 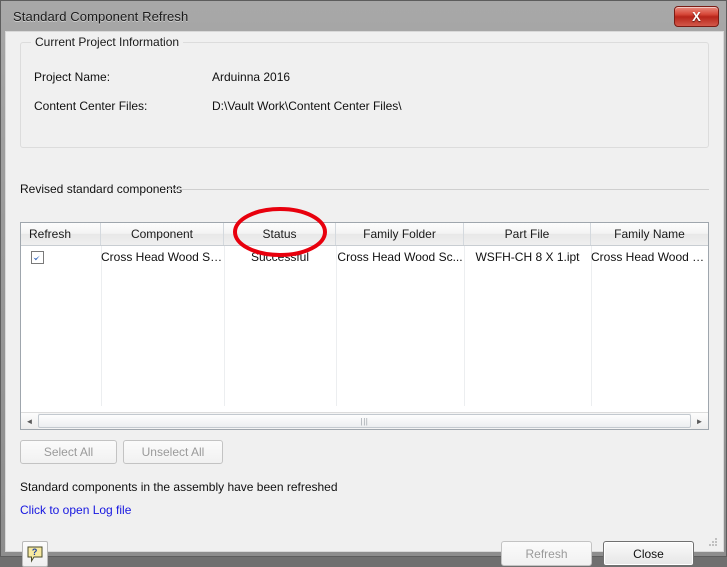 I want to click on title-bar: Standard Component Refresh X, so click(x=363, y=16).